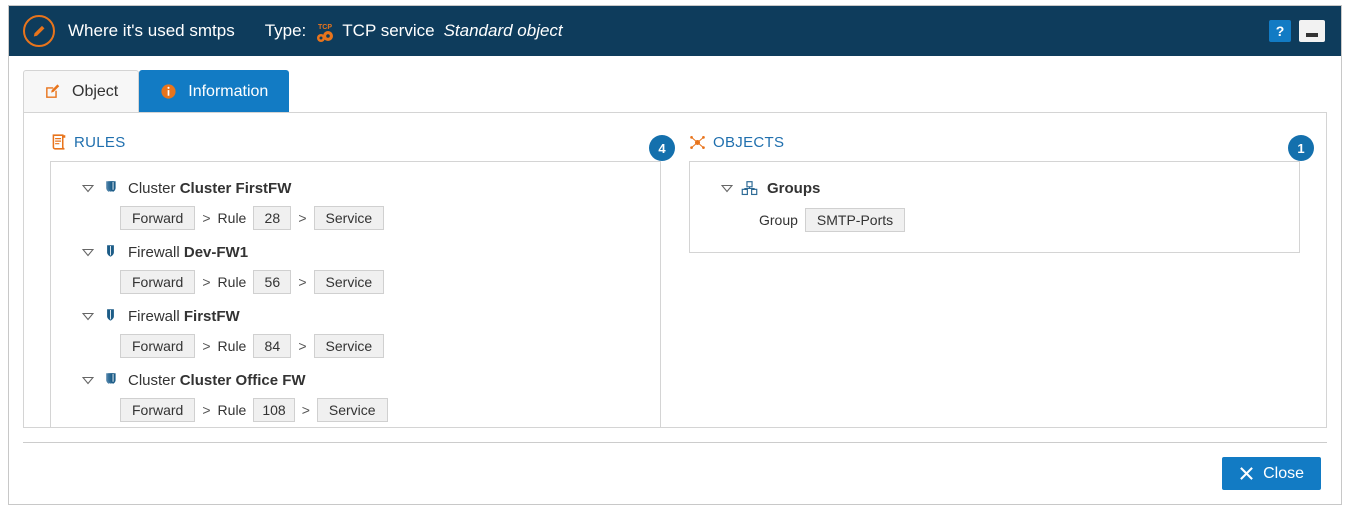  What do you see at coordinates (503, 30) in the screenshot?
I see `object-kind: Standard object` at bounding box center [503, 30].